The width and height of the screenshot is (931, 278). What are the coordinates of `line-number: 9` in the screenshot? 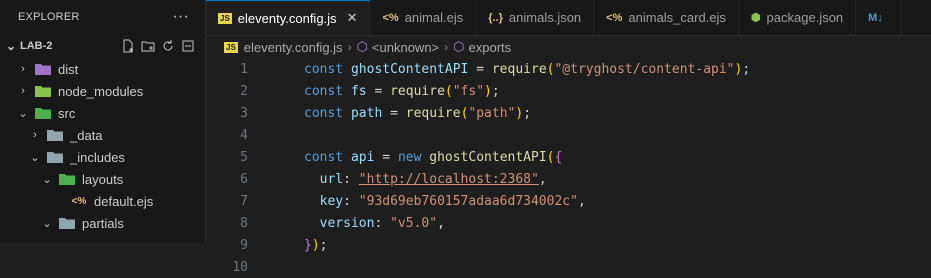 It's located at (244, 245).